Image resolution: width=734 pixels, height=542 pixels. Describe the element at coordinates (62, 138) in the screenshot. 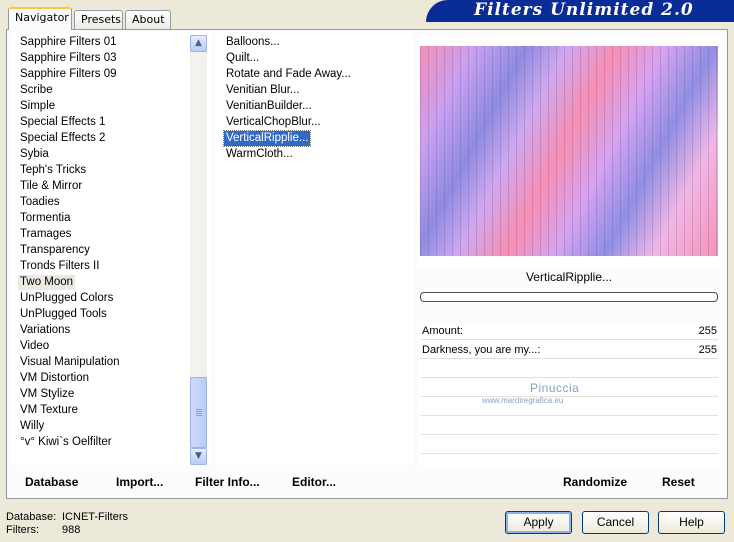

I see `category-item: Special Effects 2` at that location.